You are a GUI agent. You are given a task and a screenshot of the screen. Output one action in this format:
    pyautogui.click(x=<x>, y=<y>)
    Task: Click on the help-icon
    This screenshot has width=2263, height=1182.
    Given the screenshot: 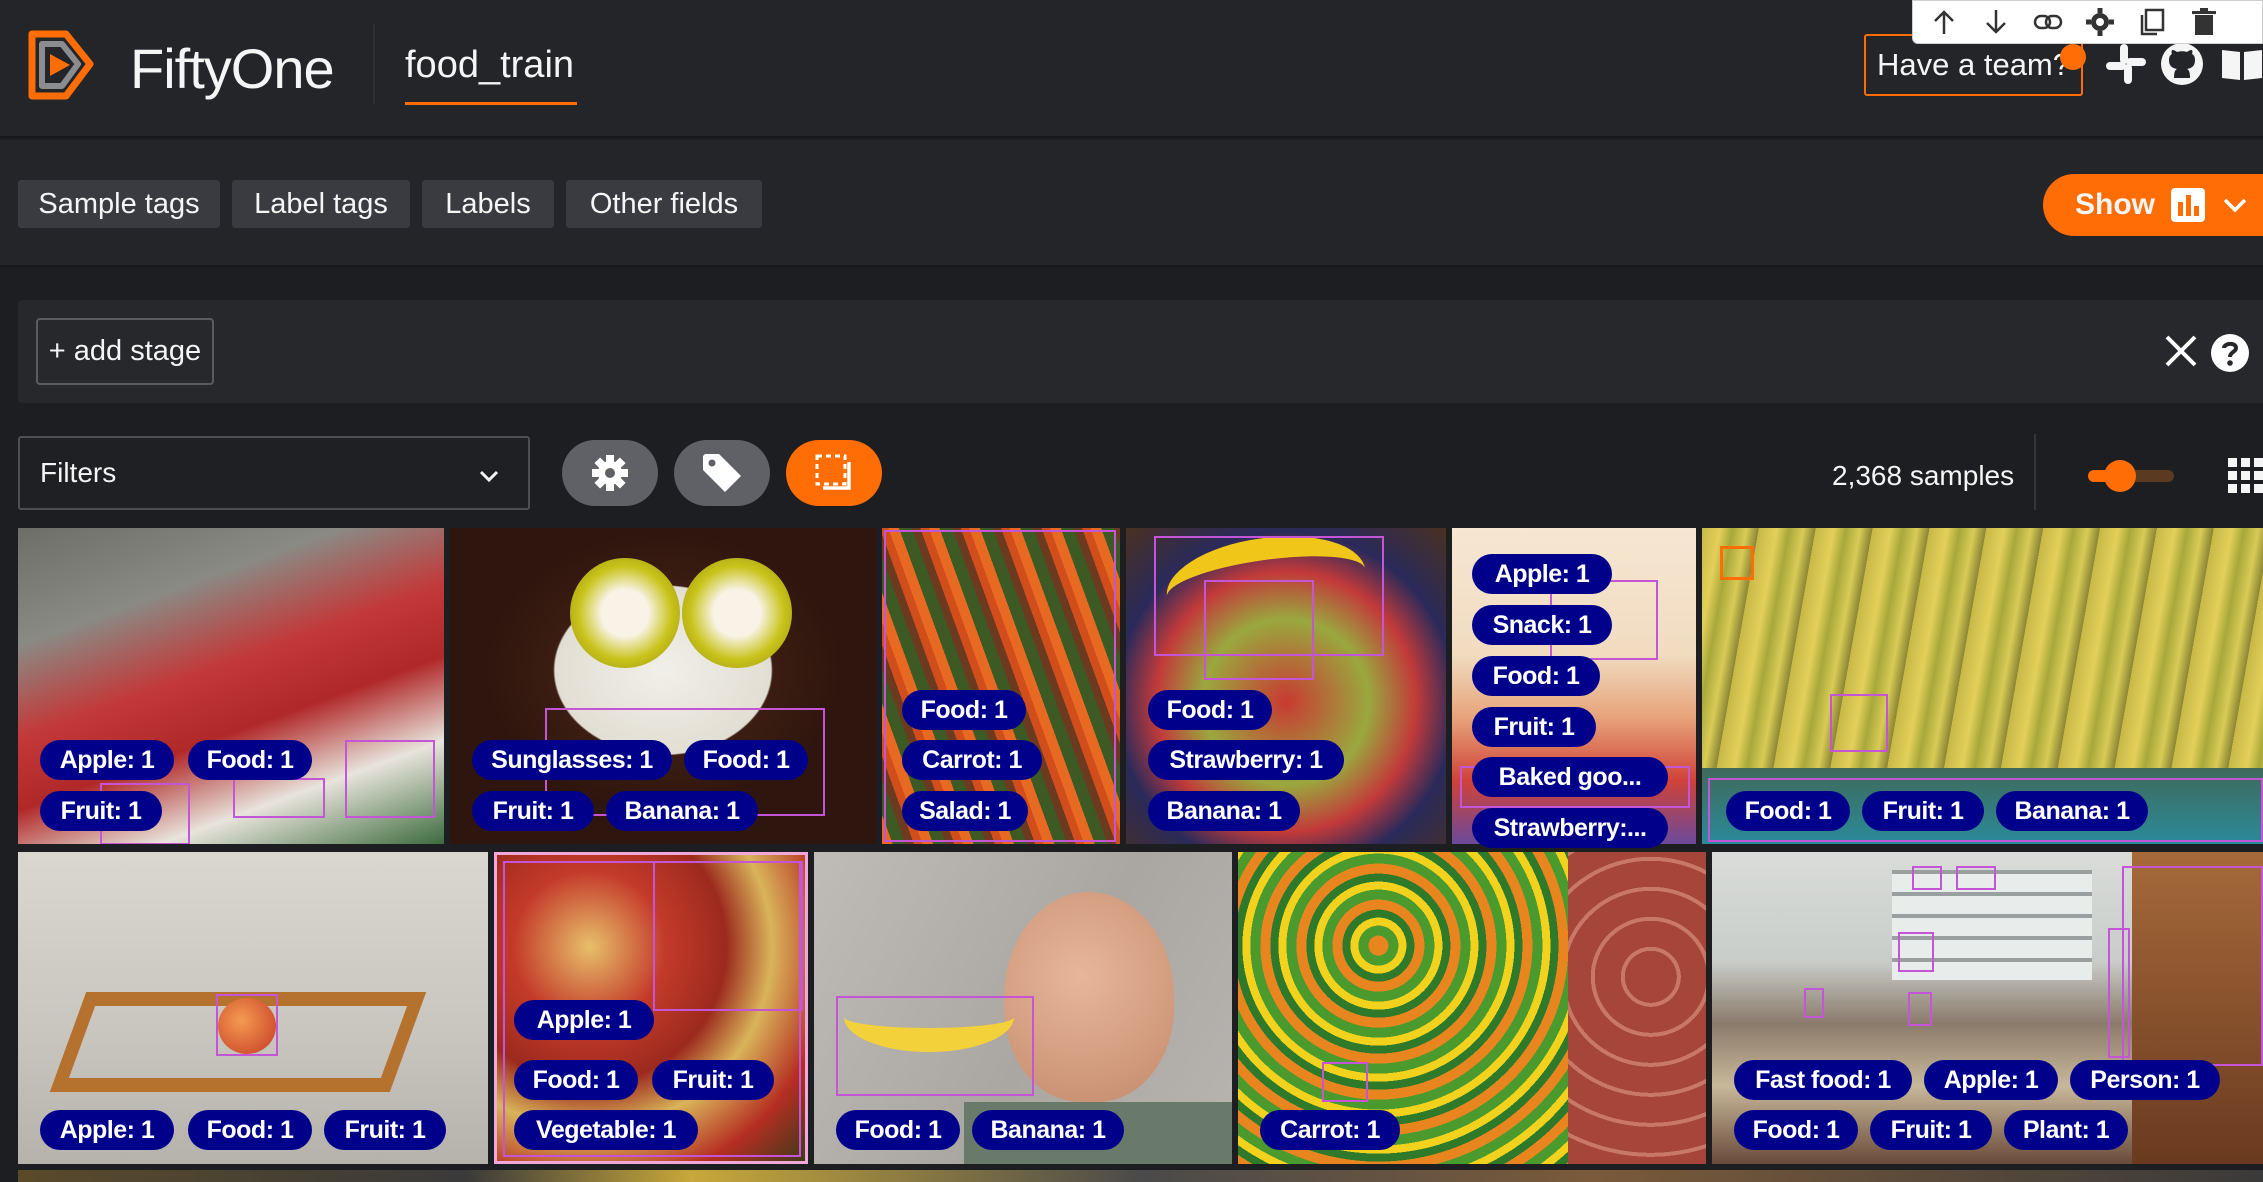 What is the action you would take?
    pyautogui.click(x=2230, y=353)
    